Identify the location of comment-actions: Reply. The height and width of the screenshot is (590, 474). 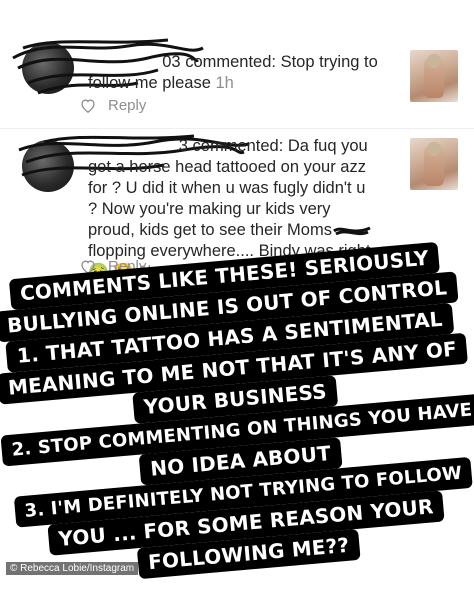
(113, 105).